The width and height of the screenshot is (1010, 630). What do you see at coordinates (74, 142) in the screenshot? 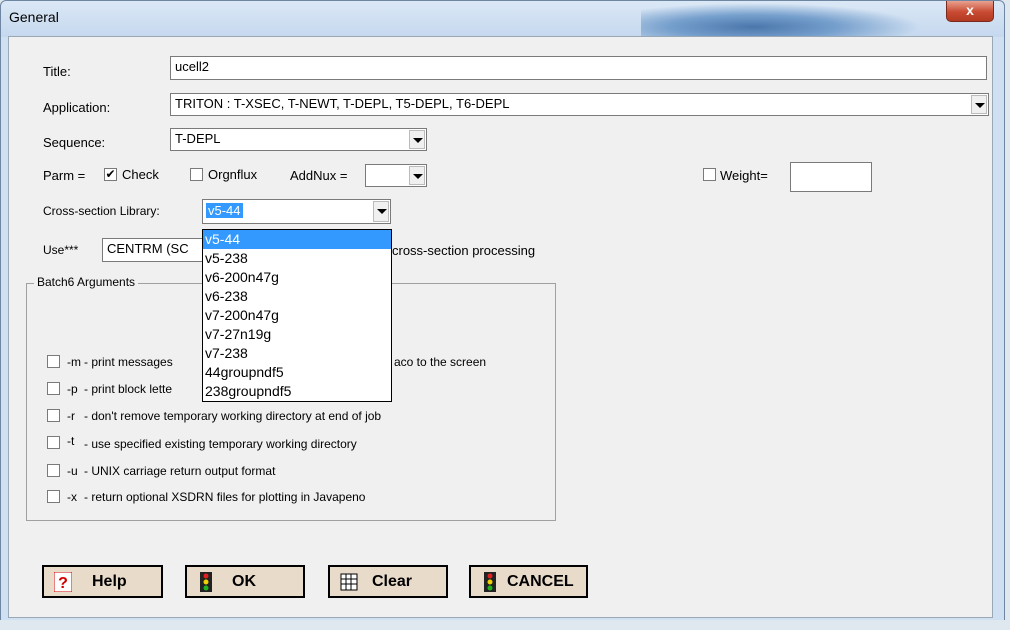
I see `sequence-label: Sequence:` at bounding box center [74, 142].